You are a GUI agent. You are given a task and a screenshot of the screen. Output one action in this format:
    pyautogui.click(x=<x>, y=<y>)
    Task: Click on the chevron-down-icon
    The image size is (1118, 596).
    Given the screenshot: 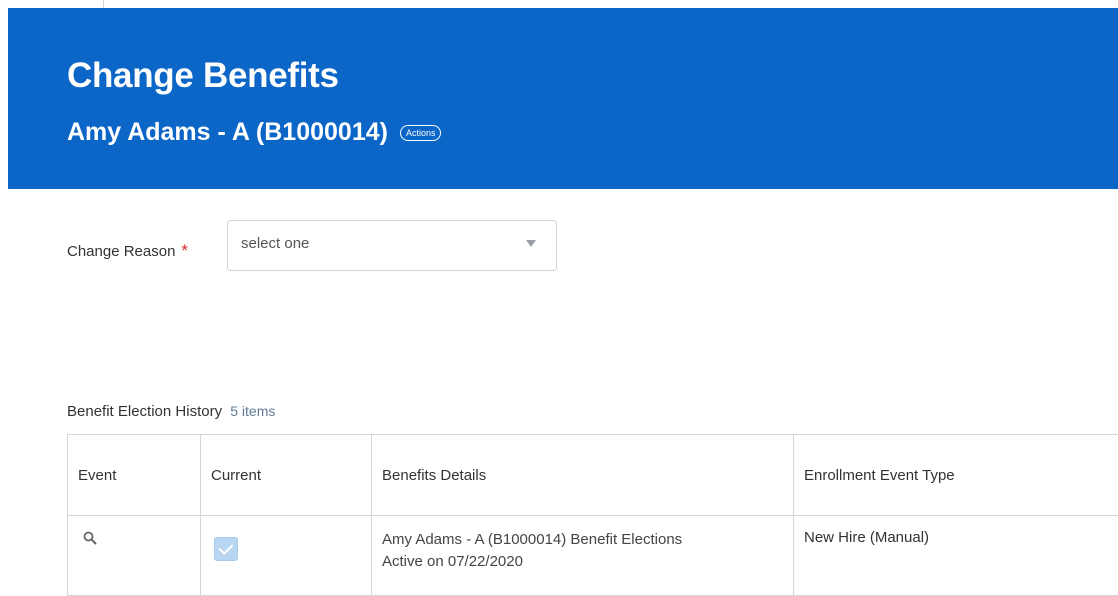 What is the action you would take?
    pyautogui.click(x=531, y=243)
    